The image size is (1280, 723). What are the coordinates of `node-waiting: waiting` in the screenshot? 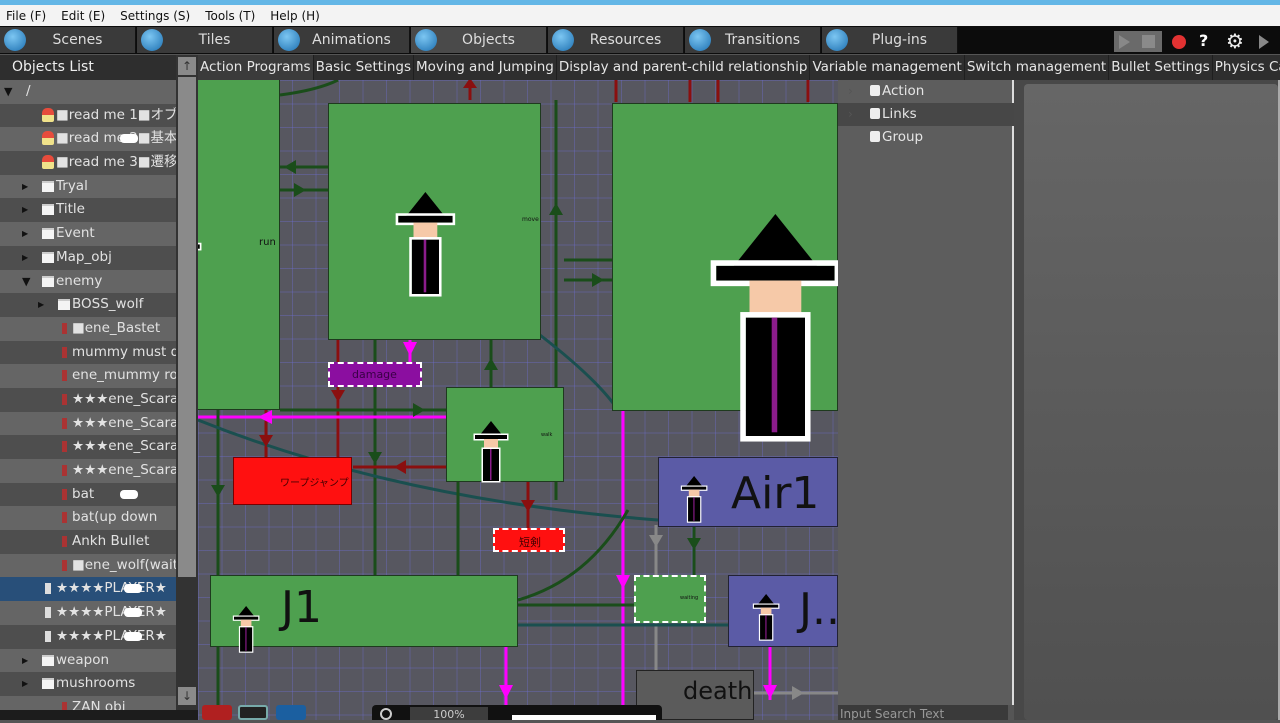 It's located at (670, 599).